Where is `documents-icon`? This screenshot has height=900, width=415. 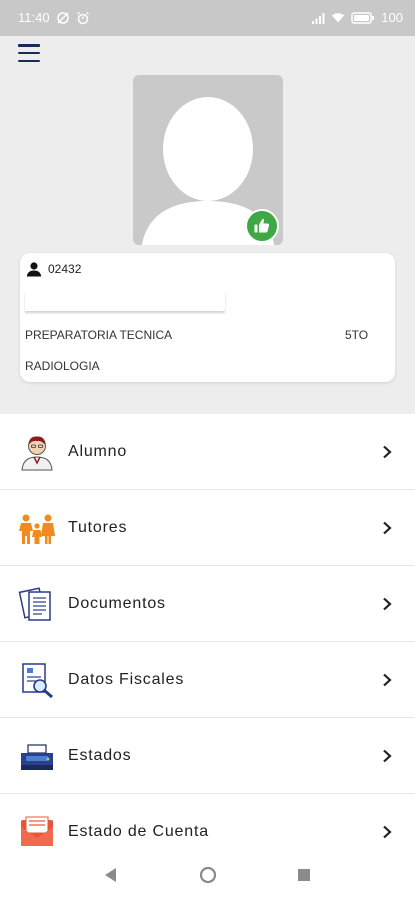 documents-icon is located at coordinates (34, 603).